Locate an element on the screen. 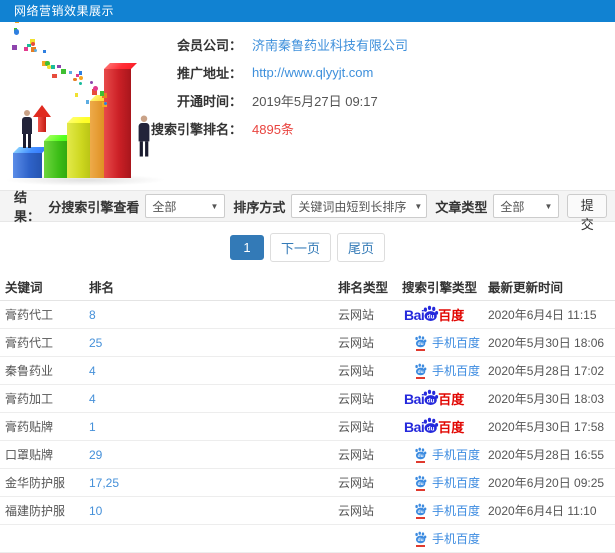 This screenshot has width=615, height=553. info-field-label: 推广地址： is located at coordinates (209, 73).